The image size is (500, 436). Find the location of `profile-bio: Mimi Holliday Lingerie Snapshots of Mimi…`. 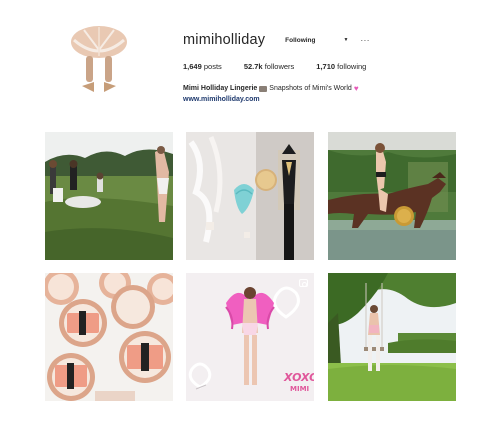

profile-bio: Mimi Holliday Lingerie Snapshots of Mimi… is located at coordinates (333, 88).